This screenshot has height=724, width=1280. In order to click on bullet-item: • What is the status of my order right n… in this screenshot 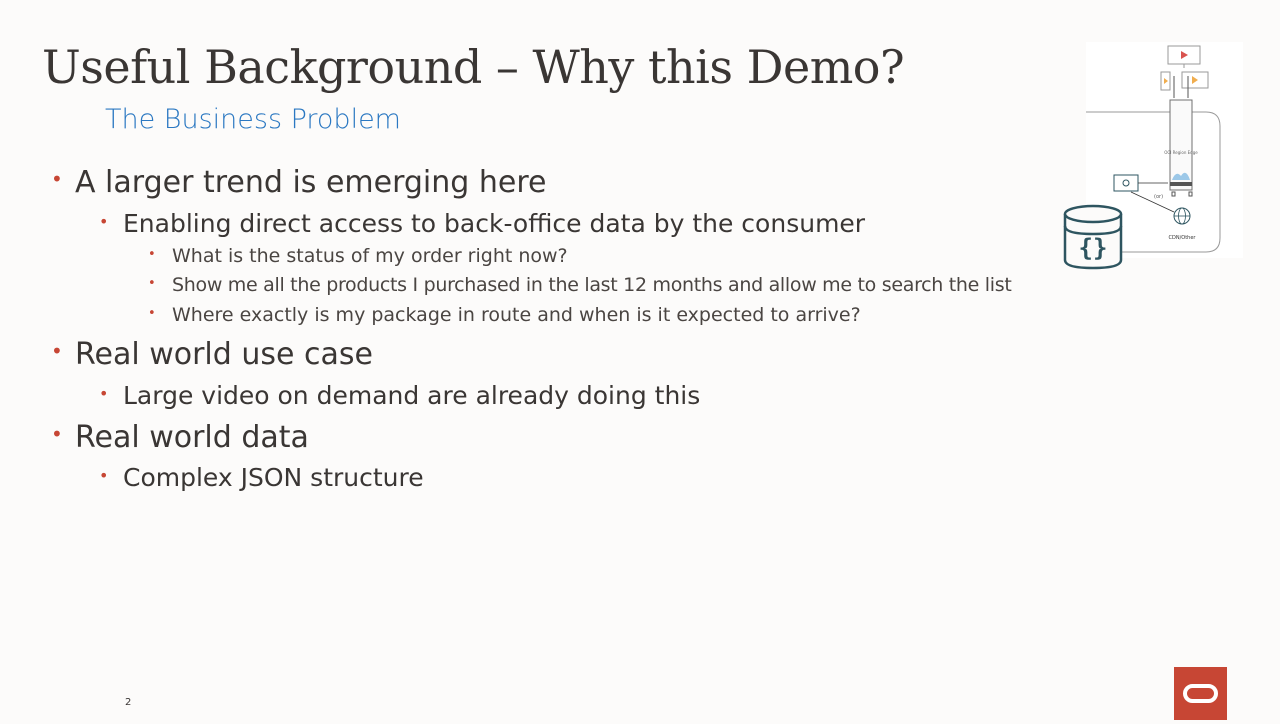, I will do `click(358, 256)`.